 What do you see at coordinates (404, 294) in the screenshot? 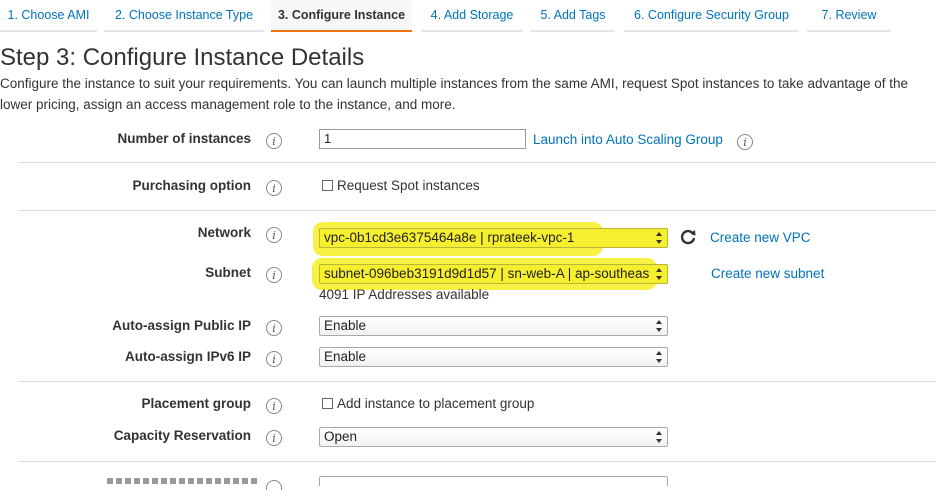
I see `ip-available-note: 4091 IP Addresses available` at bounding box center [404, 294].